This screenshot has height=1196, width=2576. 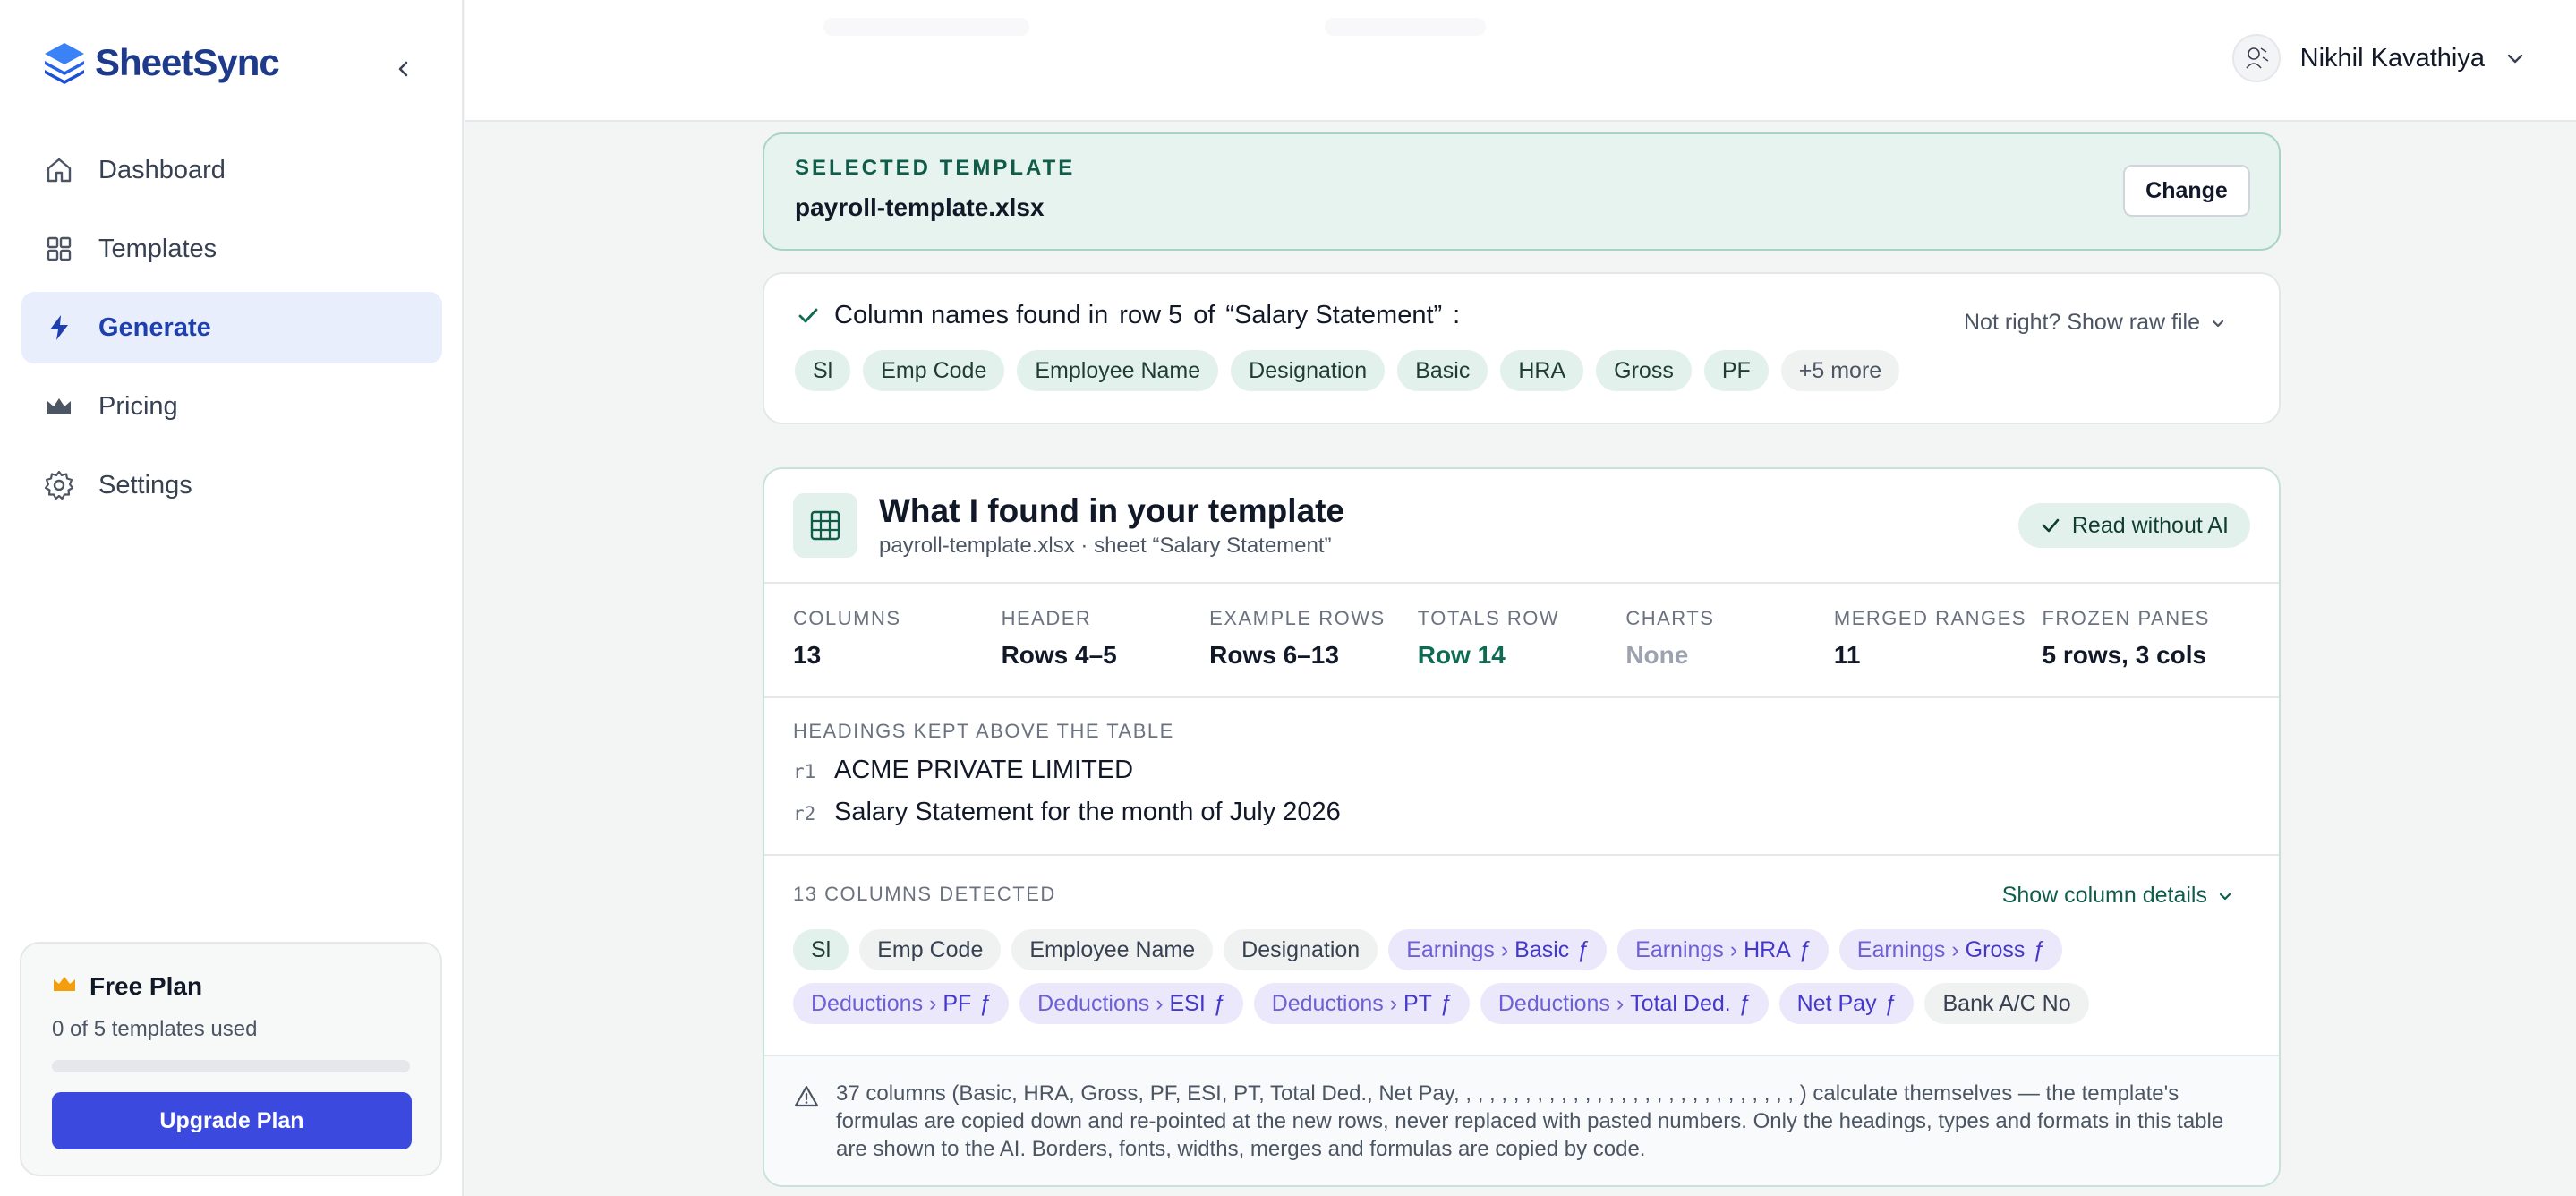 I want to click on stat-value: Row 14, so click(x=1461, y=655).